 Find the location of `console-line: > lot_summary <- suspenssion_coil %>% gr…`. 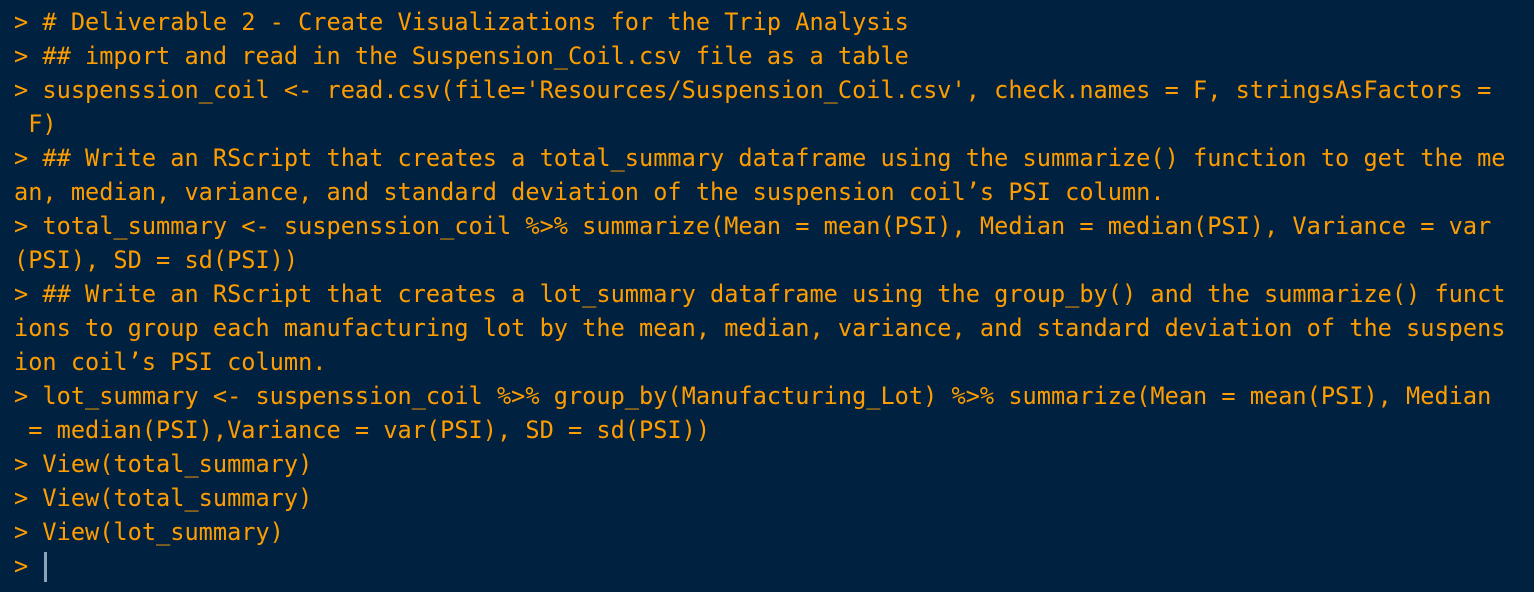

console-line: > lot_summary <- suspenssion_coil %>% gr… is located at coordinates (753, 396).